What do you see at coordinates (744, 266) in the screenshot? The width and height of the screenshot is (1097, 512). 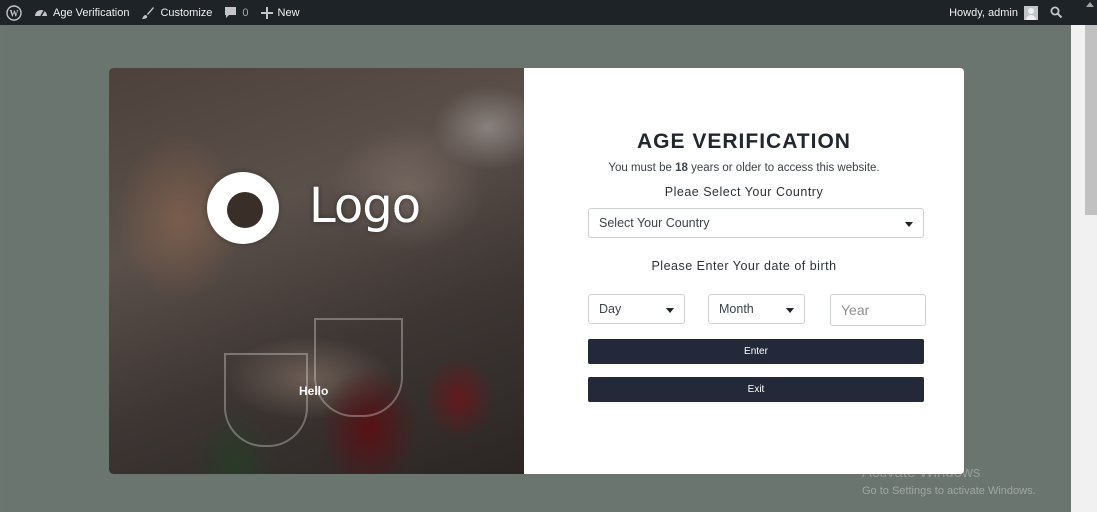 I see `dob-label: Please Enter Your date of birth` at bounding box center [744, 266].